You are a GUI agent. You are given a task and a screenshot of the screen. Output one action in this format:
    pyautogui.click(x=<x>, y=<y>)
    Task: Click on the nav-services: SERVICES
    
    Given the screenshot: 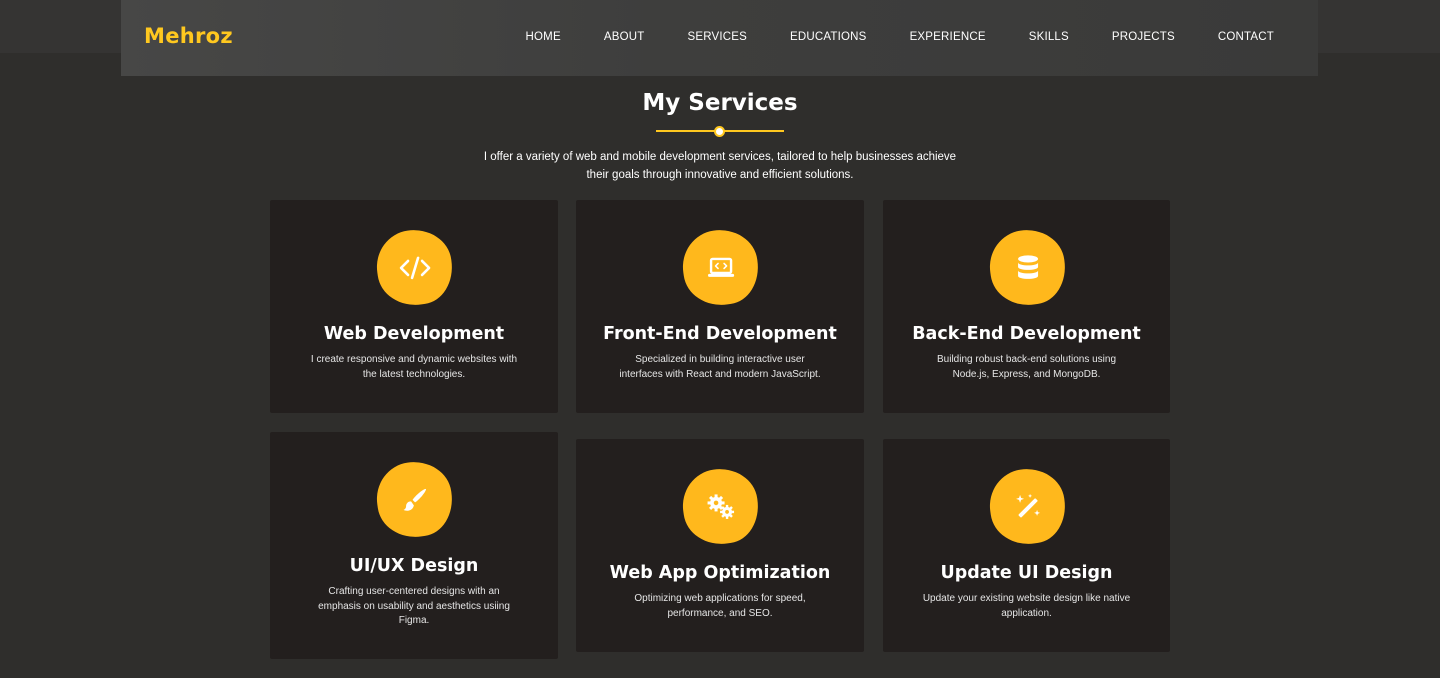 What is the action you would take?
    pyautogui.click(x=717, y=37)
    